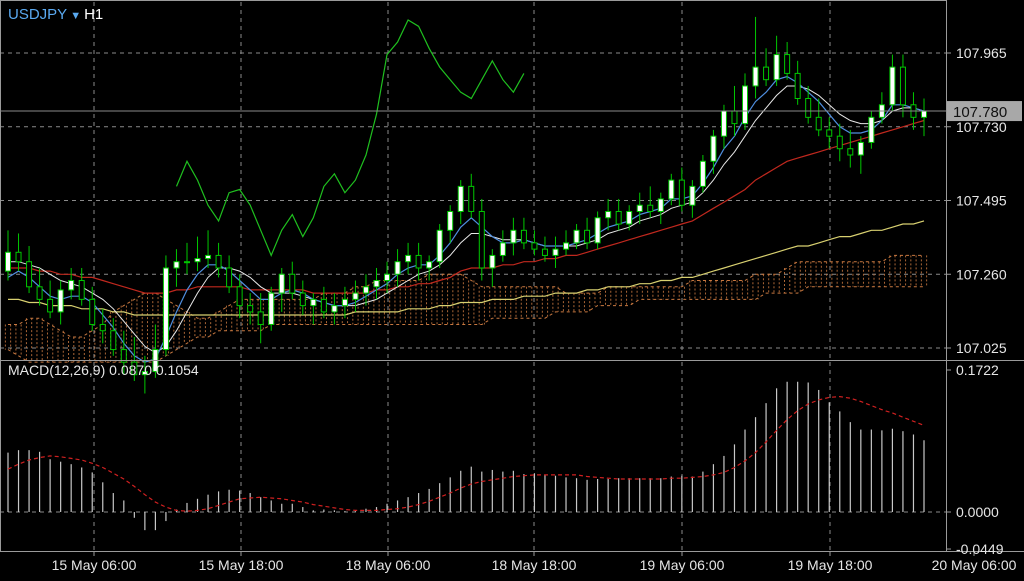 This screenshot has width=1024, height=581. I want to click on timeframe-label: H1, so click(93, 14).